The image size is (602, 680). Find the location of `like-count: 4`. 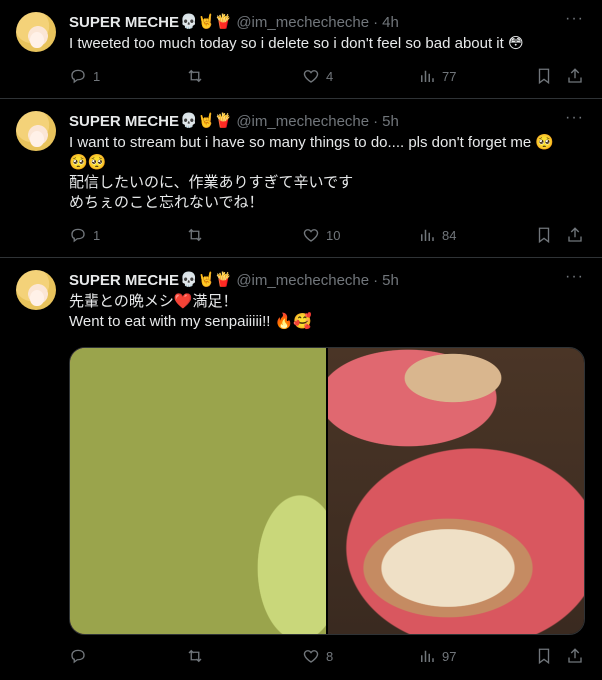

like-count: 4 is located at coordinates (330, 76).